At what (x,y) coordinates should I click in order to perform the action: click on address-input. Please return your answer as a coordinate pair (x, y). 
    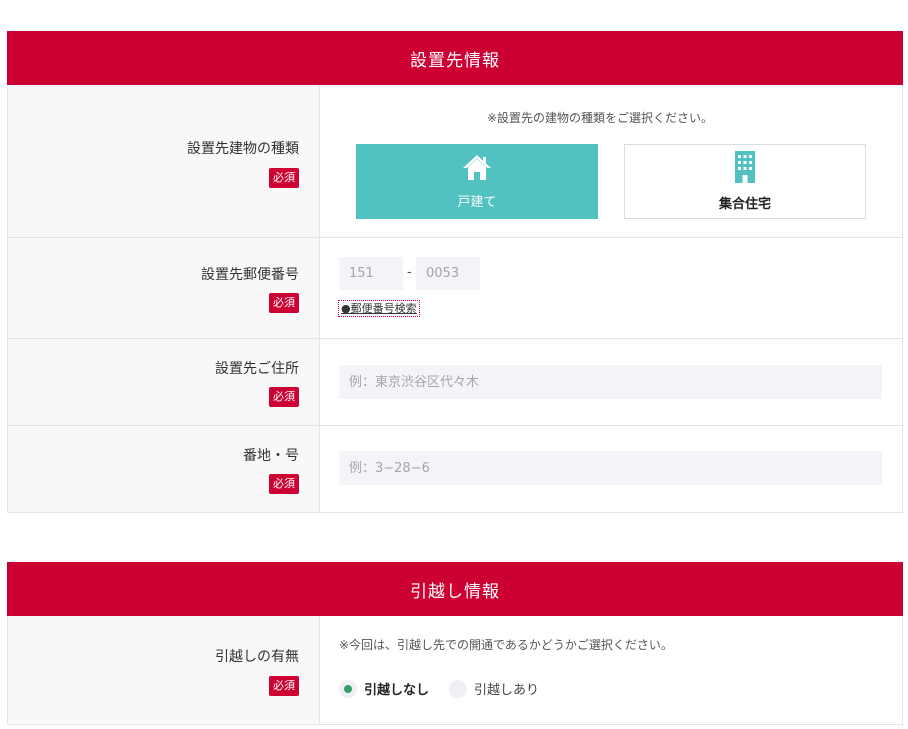
    Looking at the image, I should click on (610, 382).